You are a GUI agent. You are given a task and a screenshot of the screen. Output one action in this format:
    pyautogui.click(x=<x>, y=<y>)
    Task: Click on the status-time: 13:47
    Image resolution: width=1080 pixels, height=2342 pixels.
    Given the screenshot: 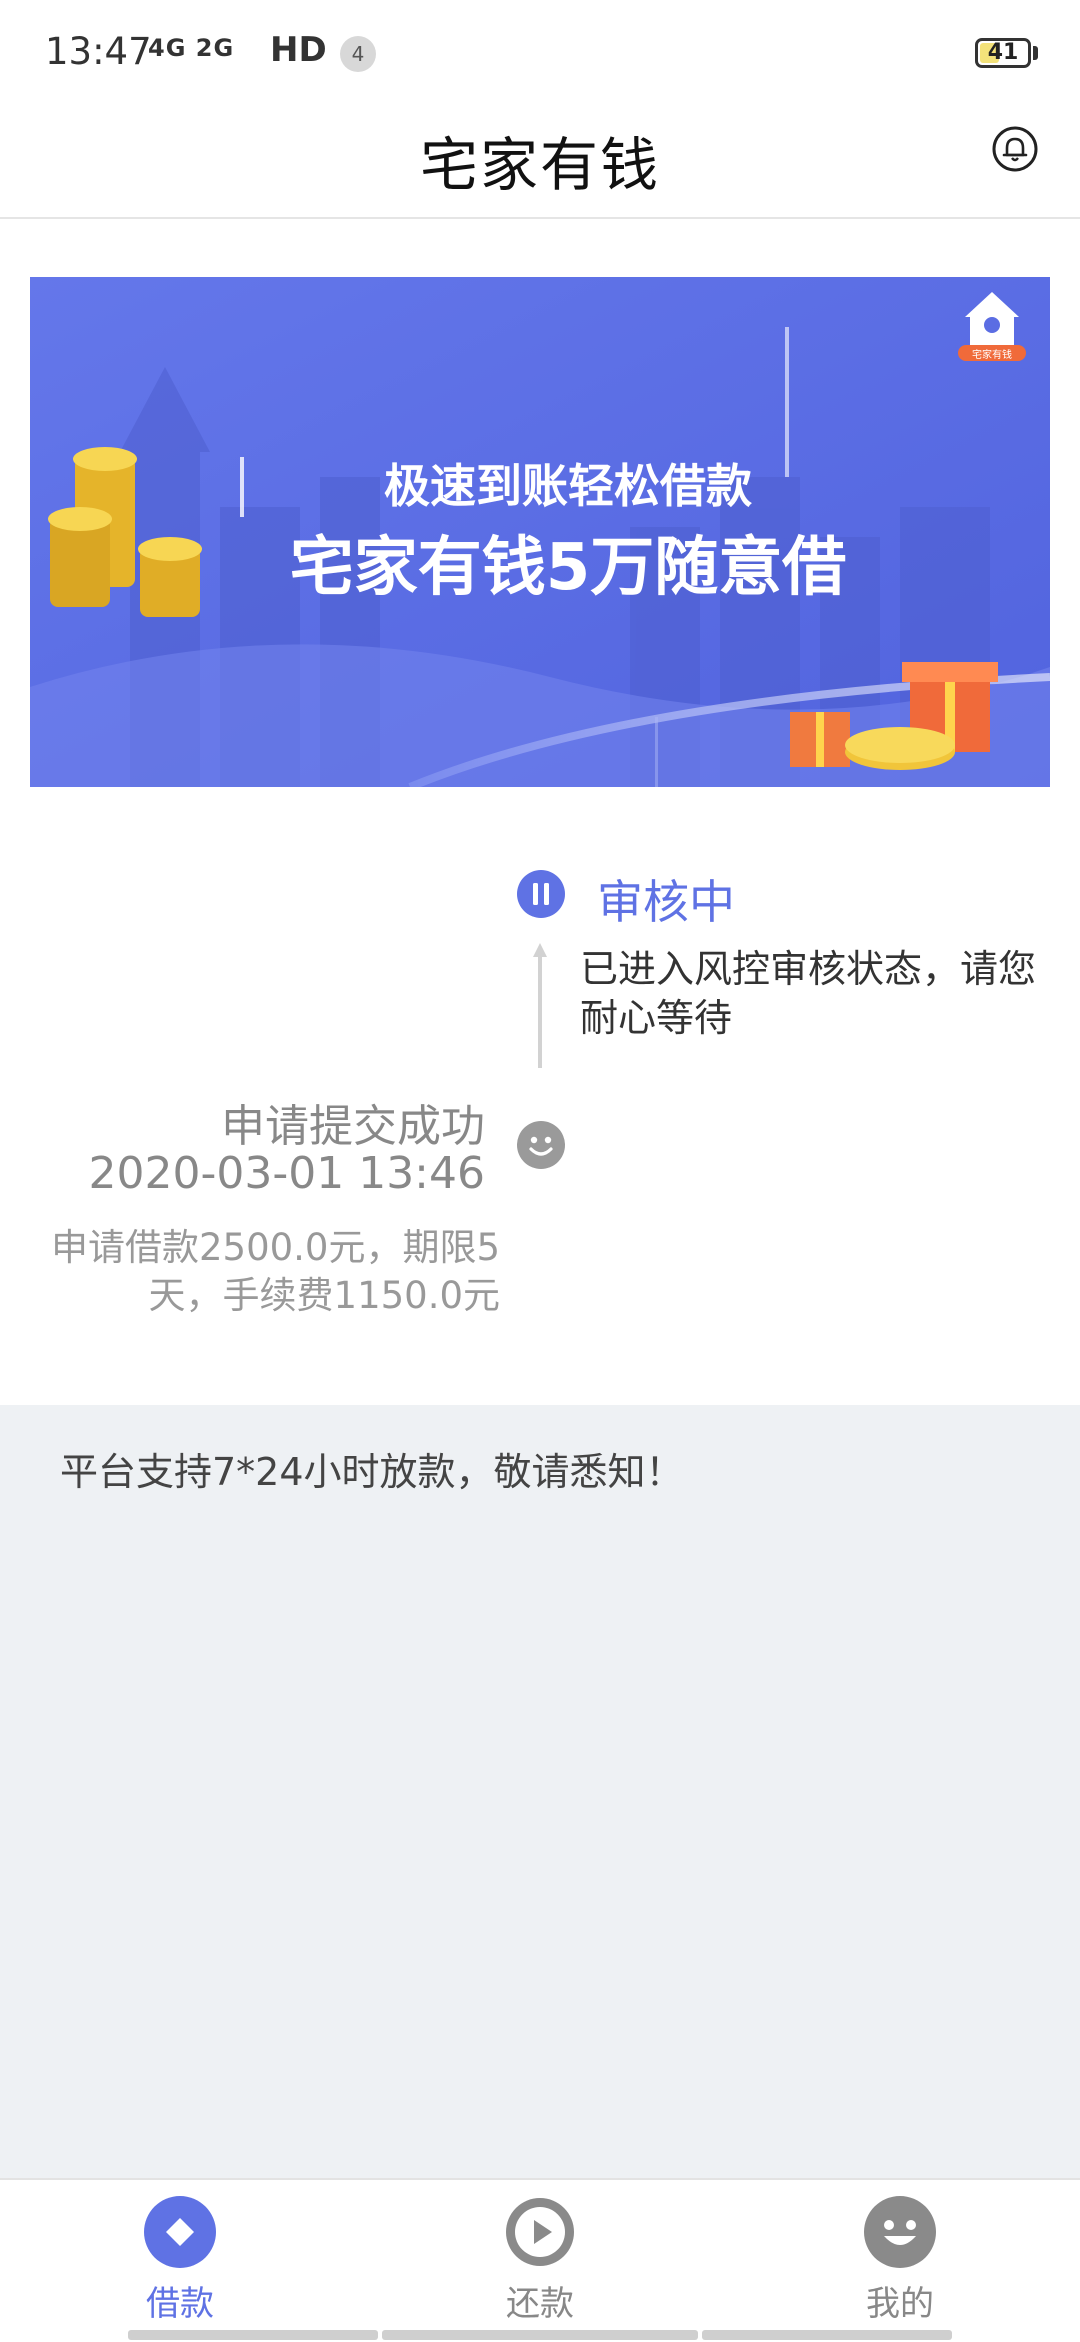 What is the action you would take?
    pyautogui.click(x=98, y=51)
    